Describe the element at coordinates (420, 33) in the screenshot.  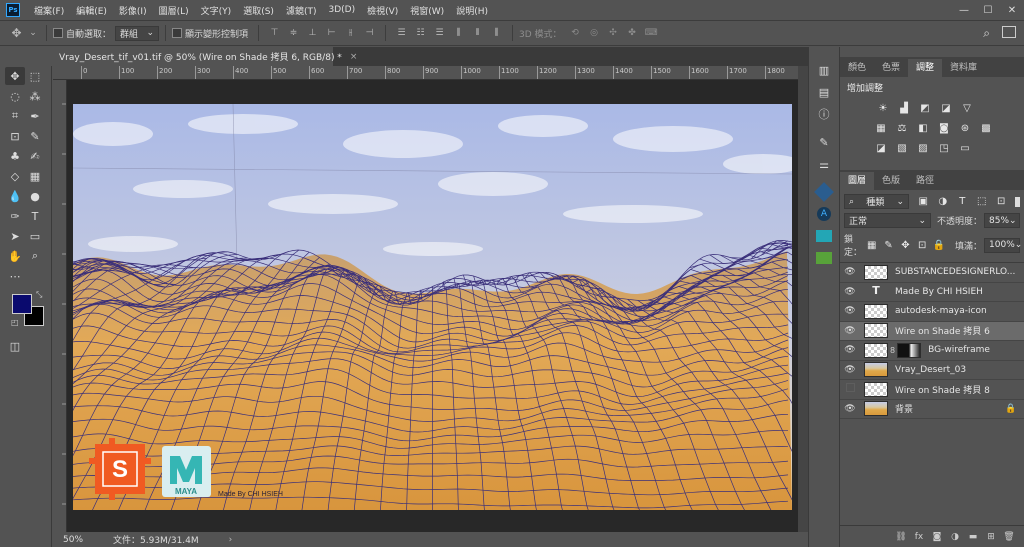
I see `distribute-vcenter-icon: ☷` at that location.